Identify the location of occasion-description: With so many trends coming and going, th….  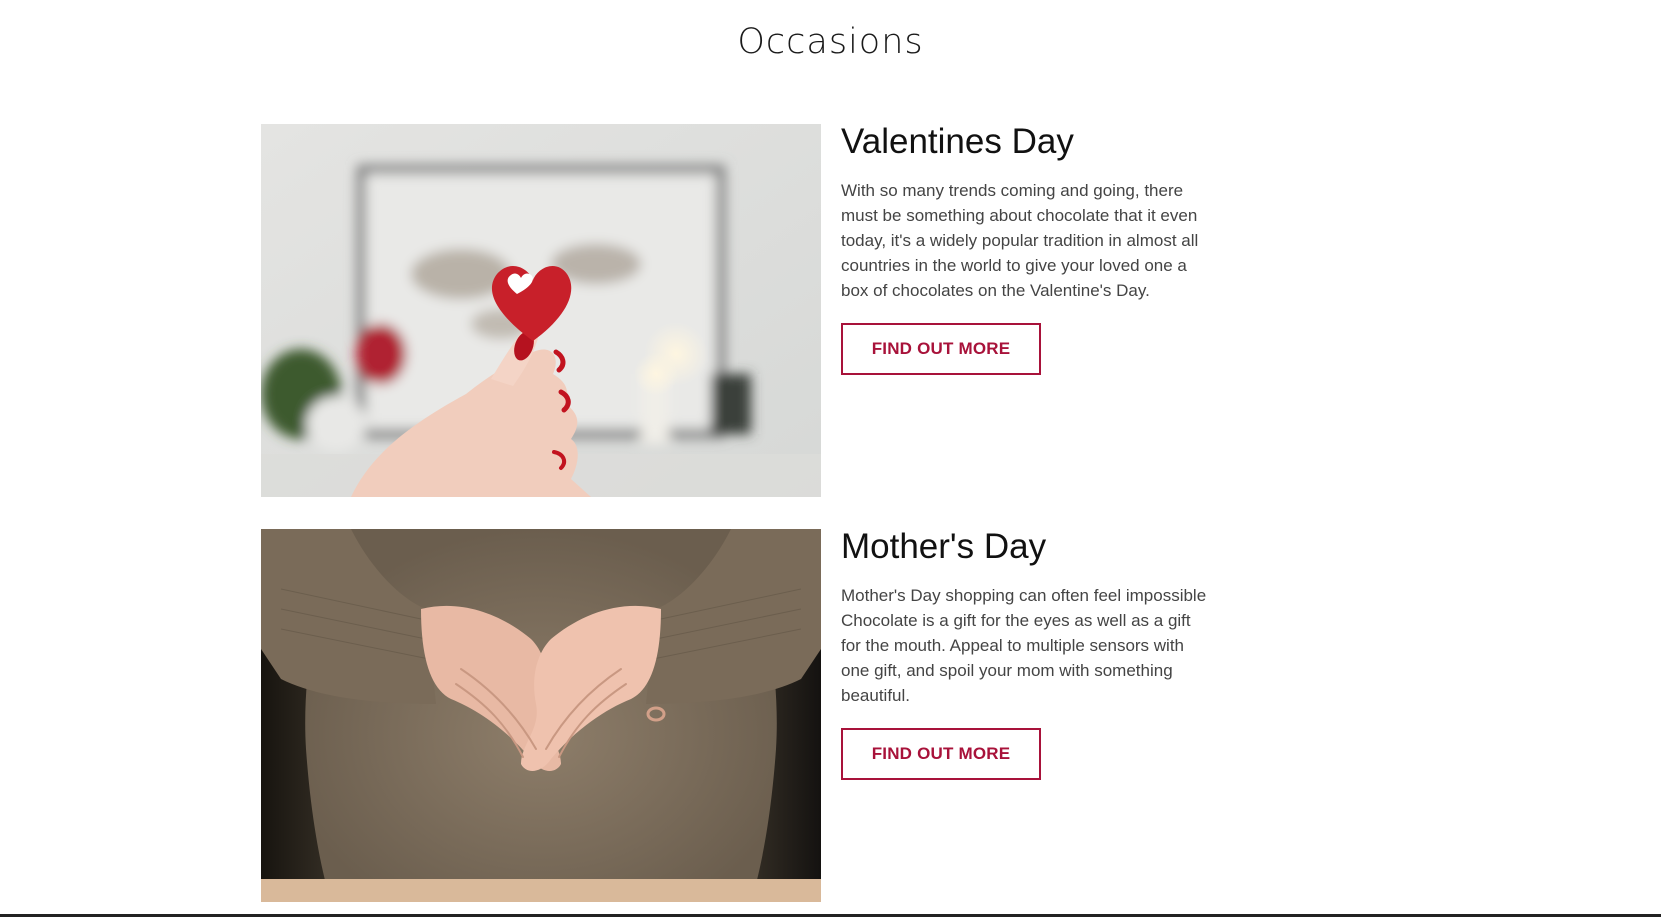
(1020, 240).